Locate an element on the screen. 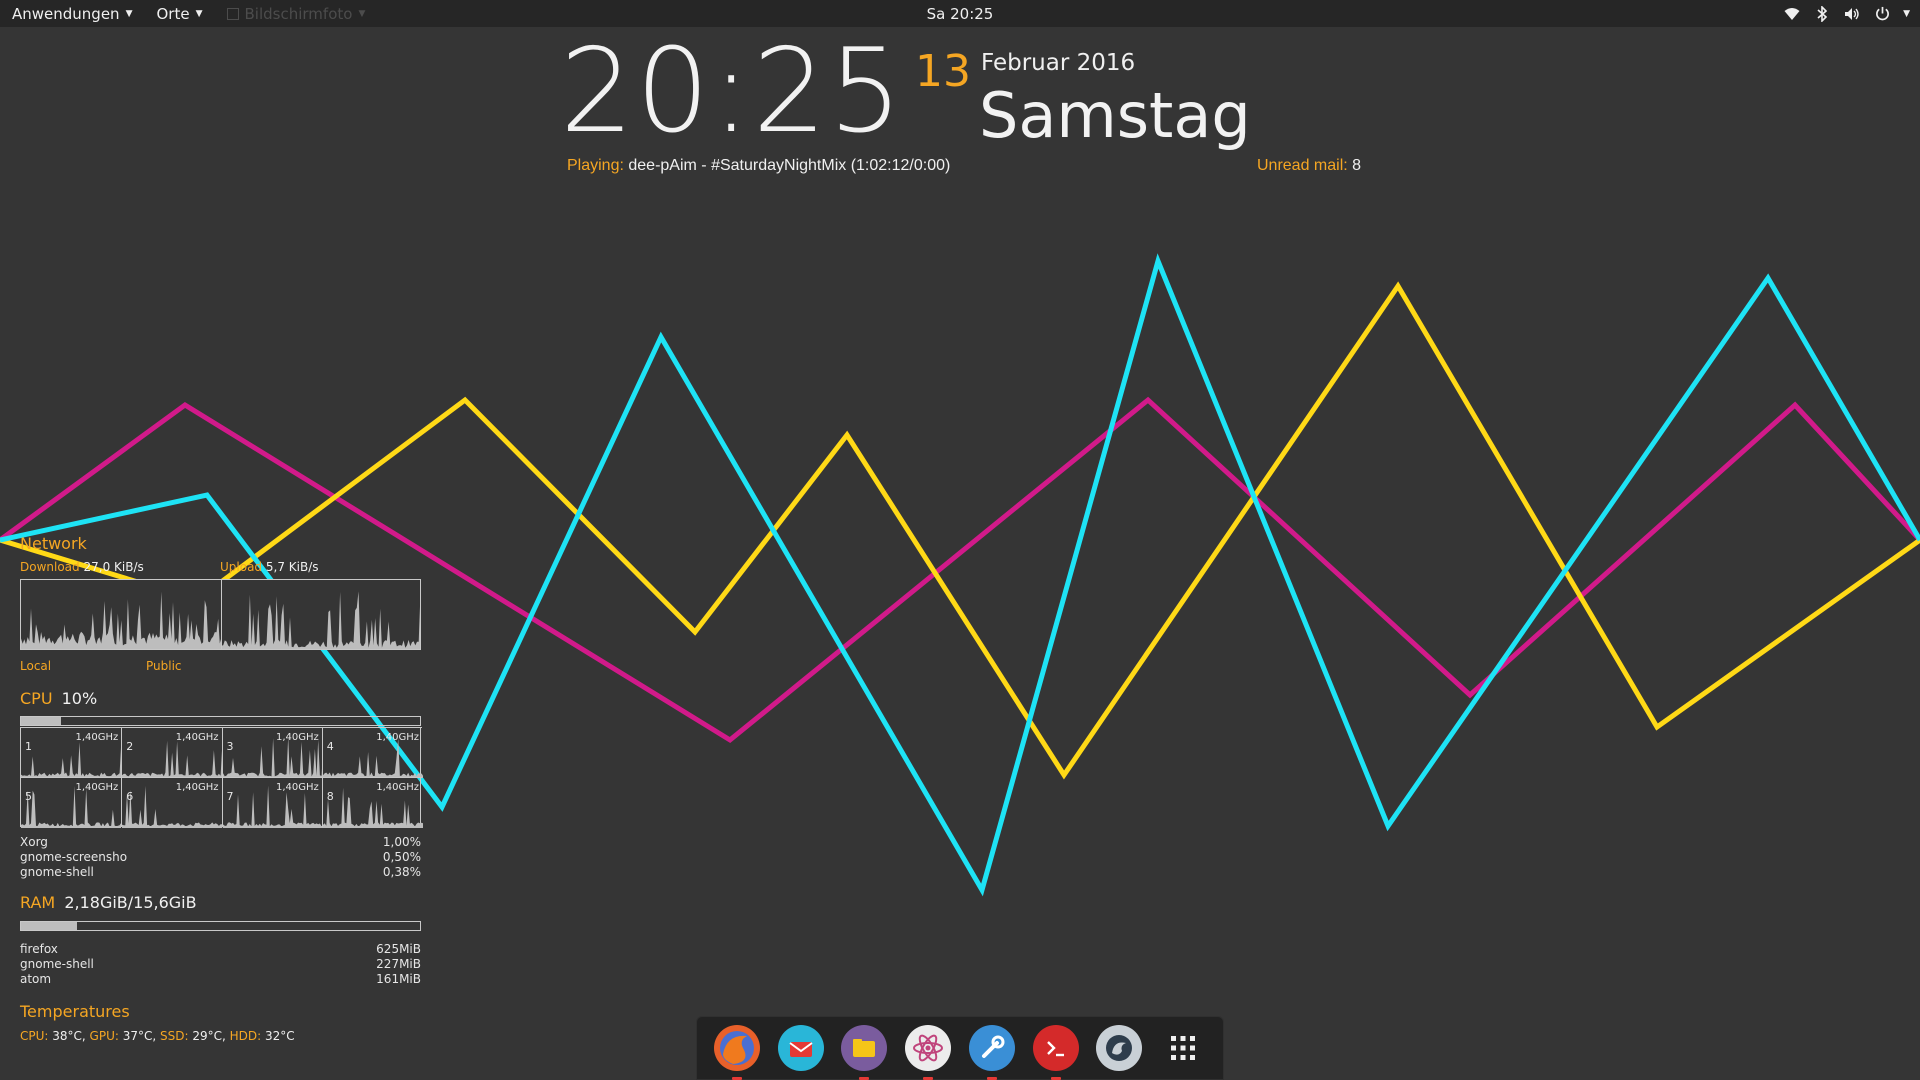 The image size is (1920, 1080). screenshot-app-menu: Bildschirmfoto ▼ is located at coordinates (296, 13).